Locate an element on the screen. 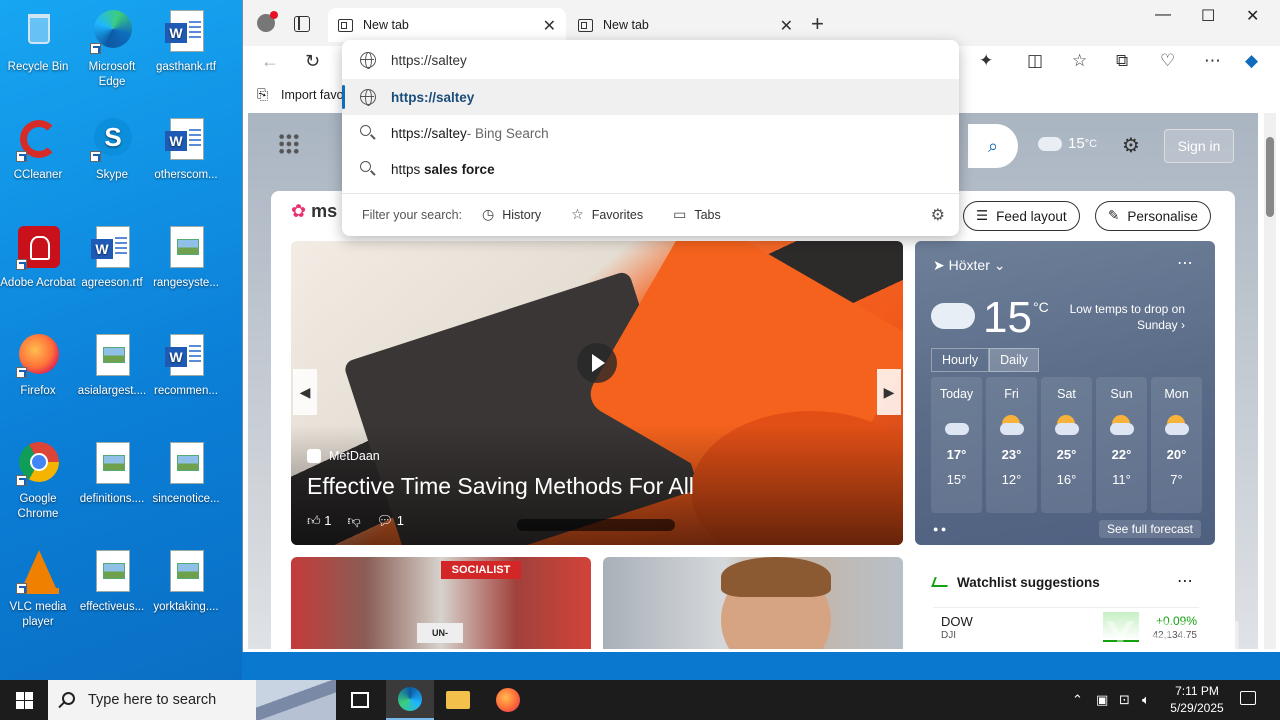  daily-tab: Daily is located at coordinates (1014, 360).